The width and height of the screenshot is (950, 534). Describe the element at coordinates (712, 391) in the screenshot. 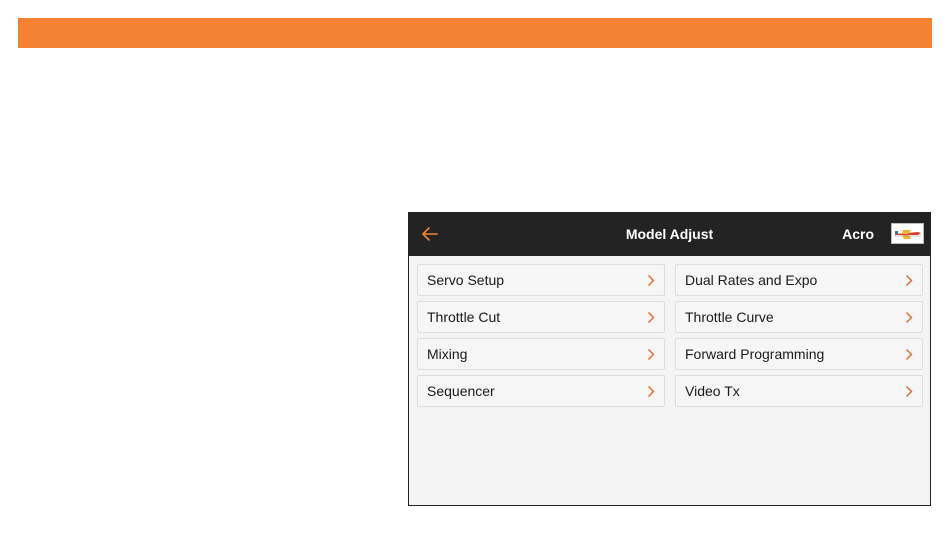

I see `menu-item-label: Video Tx` at that location.